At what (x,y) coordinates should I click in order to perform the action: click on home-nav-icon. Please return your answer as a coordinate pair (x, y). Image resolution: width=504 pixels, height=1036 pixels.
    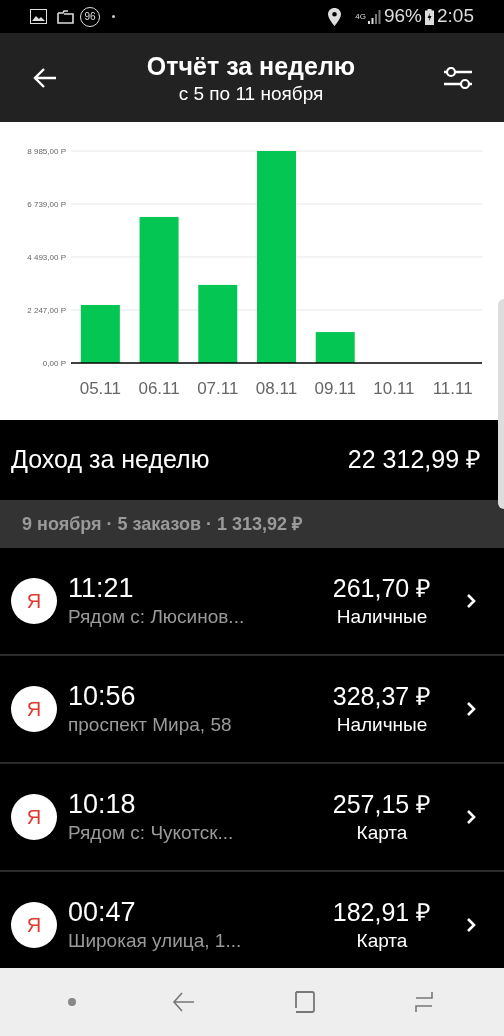
    Looking at the image, I should click on (304, 1002).